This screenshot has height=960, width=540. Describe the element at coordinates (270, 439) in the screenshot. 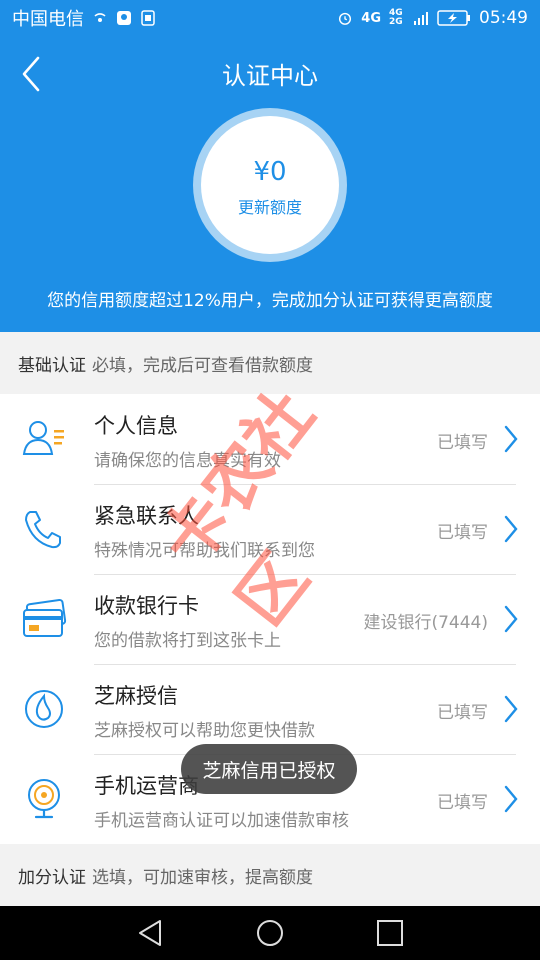

I see `list-item-personal-info: 个人信息 请确保您的信息真实有效 已填写` at that location.